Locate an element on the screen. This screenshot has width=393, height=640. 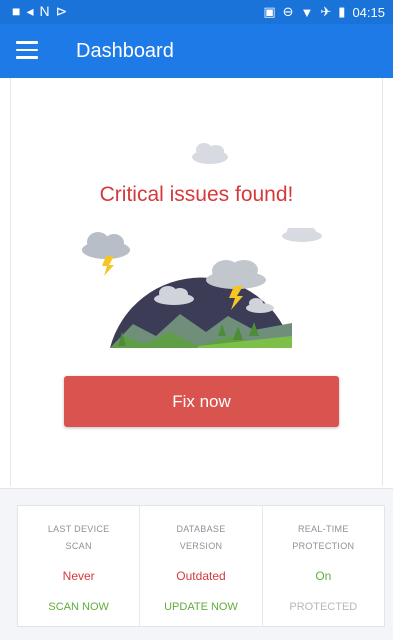
card-database-version: DATABASE VERSION Outdated UPDATE NOW is located at coordinates (201, 566).